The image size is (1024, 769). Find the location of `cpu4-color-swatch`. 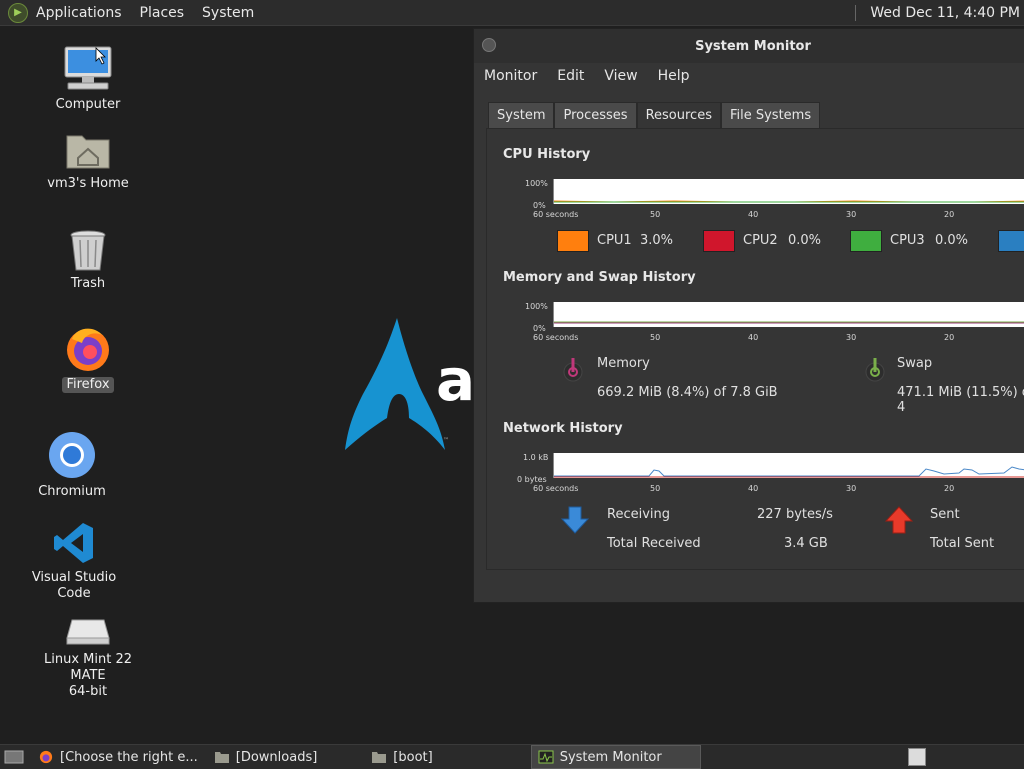

cpu4-color-swatch is located at coordinates (1011, 241).